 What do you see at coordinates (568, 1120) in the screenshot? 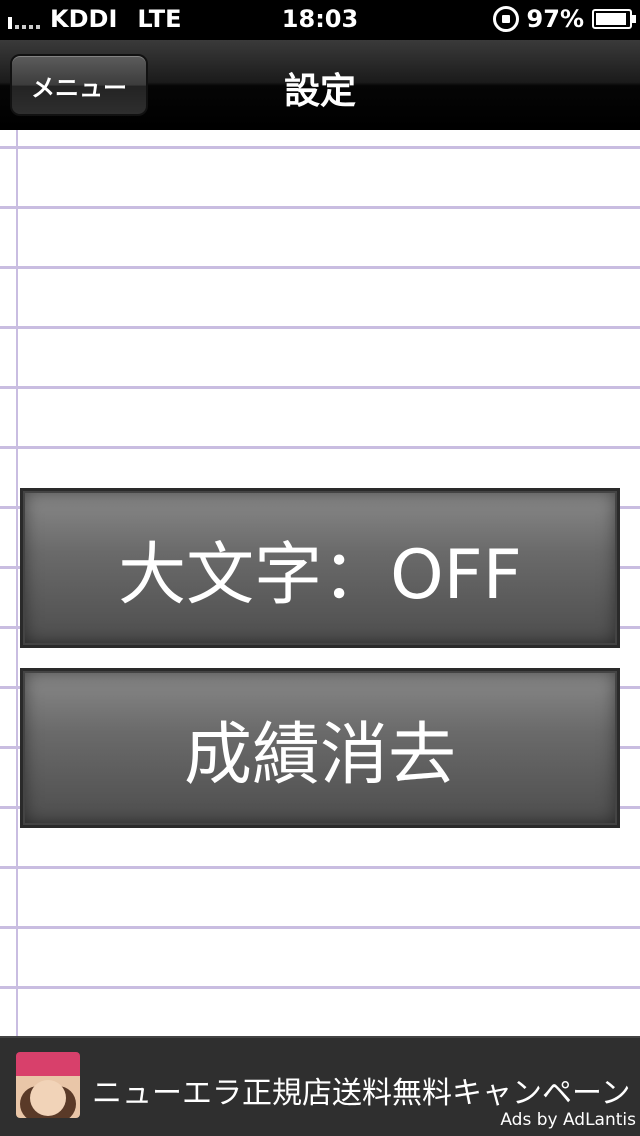
I see `ad-credit: Ads by AdLantis` at bounding box center [568, 1120].